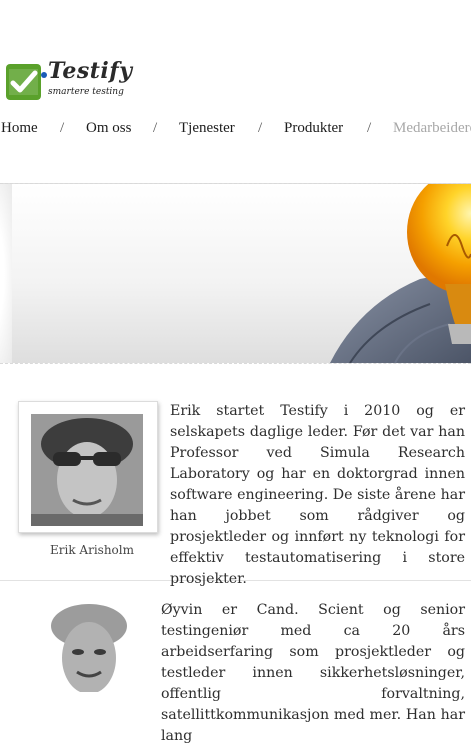 Image resolution: width=471 pixels, height=747 pixels. I want to click on nav-medarbeidere: Medarbeidere, so click(432, 128).